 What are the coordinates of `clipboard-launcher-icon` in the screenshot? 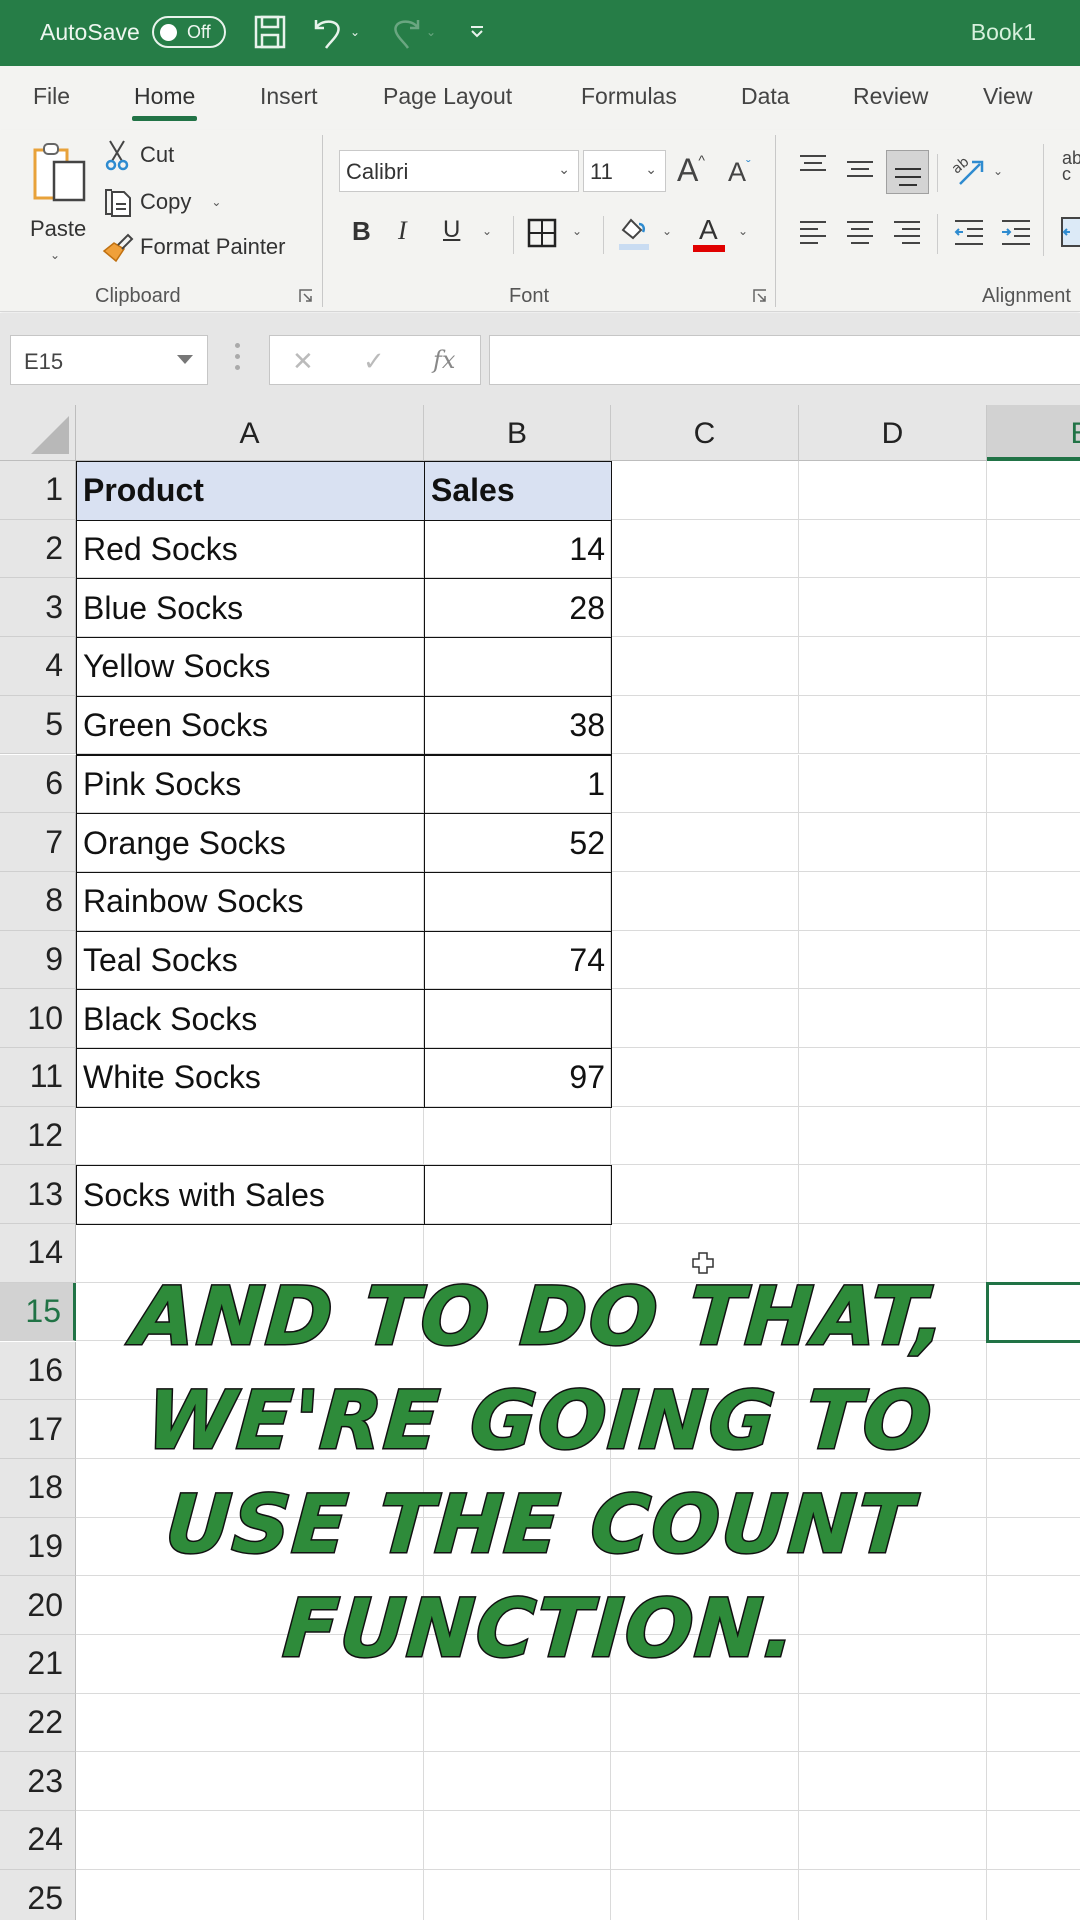 It's located at (306, 296).